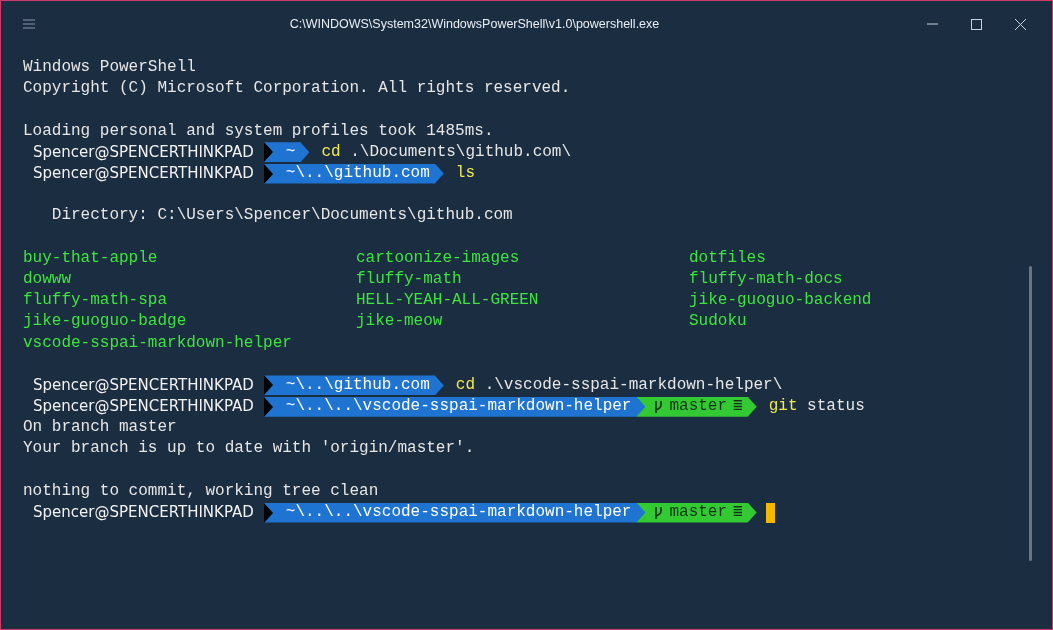 The image size is (1053, 630). Describe the element at coordinates (297, 89) in the screenshot. I see `output-text: Copyright (C) Microsoft Corporation. All rights reserved.` at that location.